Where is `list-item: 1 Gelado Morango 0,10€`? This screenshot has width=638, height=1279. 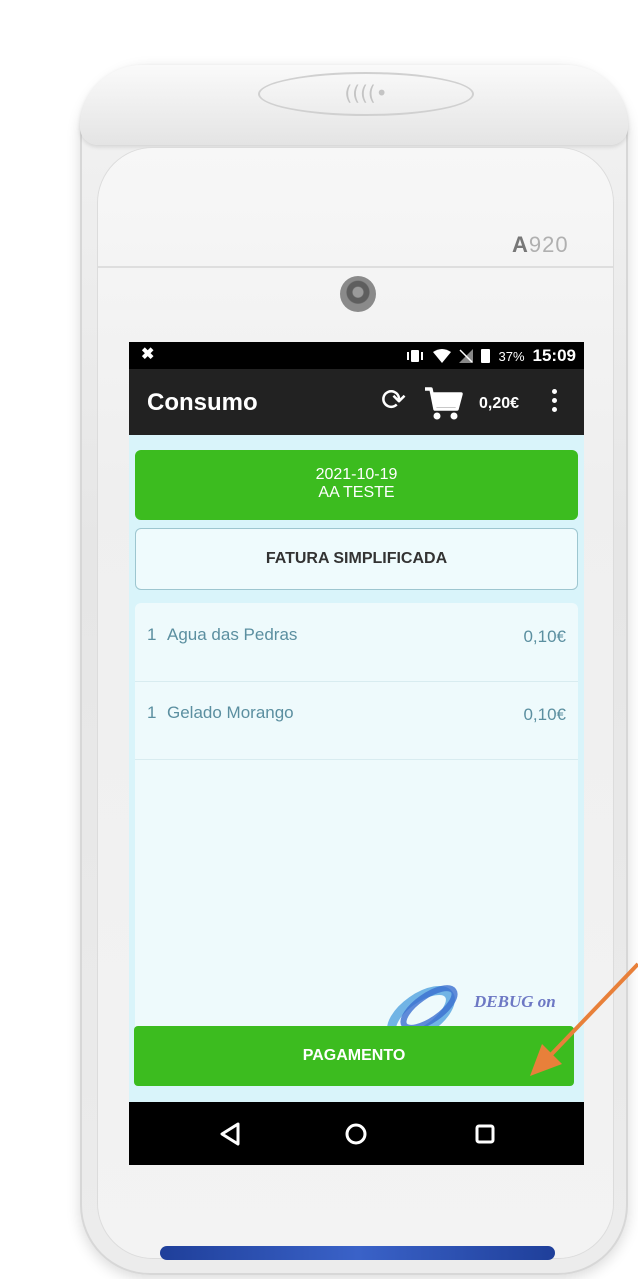 list-item: 1 Gelado Morango 0,10€ is located at coordinates (356, 720).